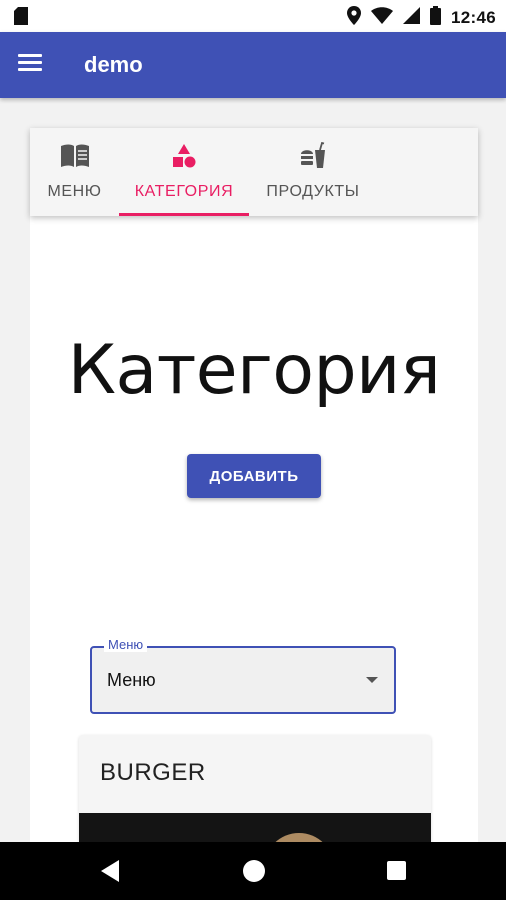  I want to click on category-card: BURGER, so click(255, 791).